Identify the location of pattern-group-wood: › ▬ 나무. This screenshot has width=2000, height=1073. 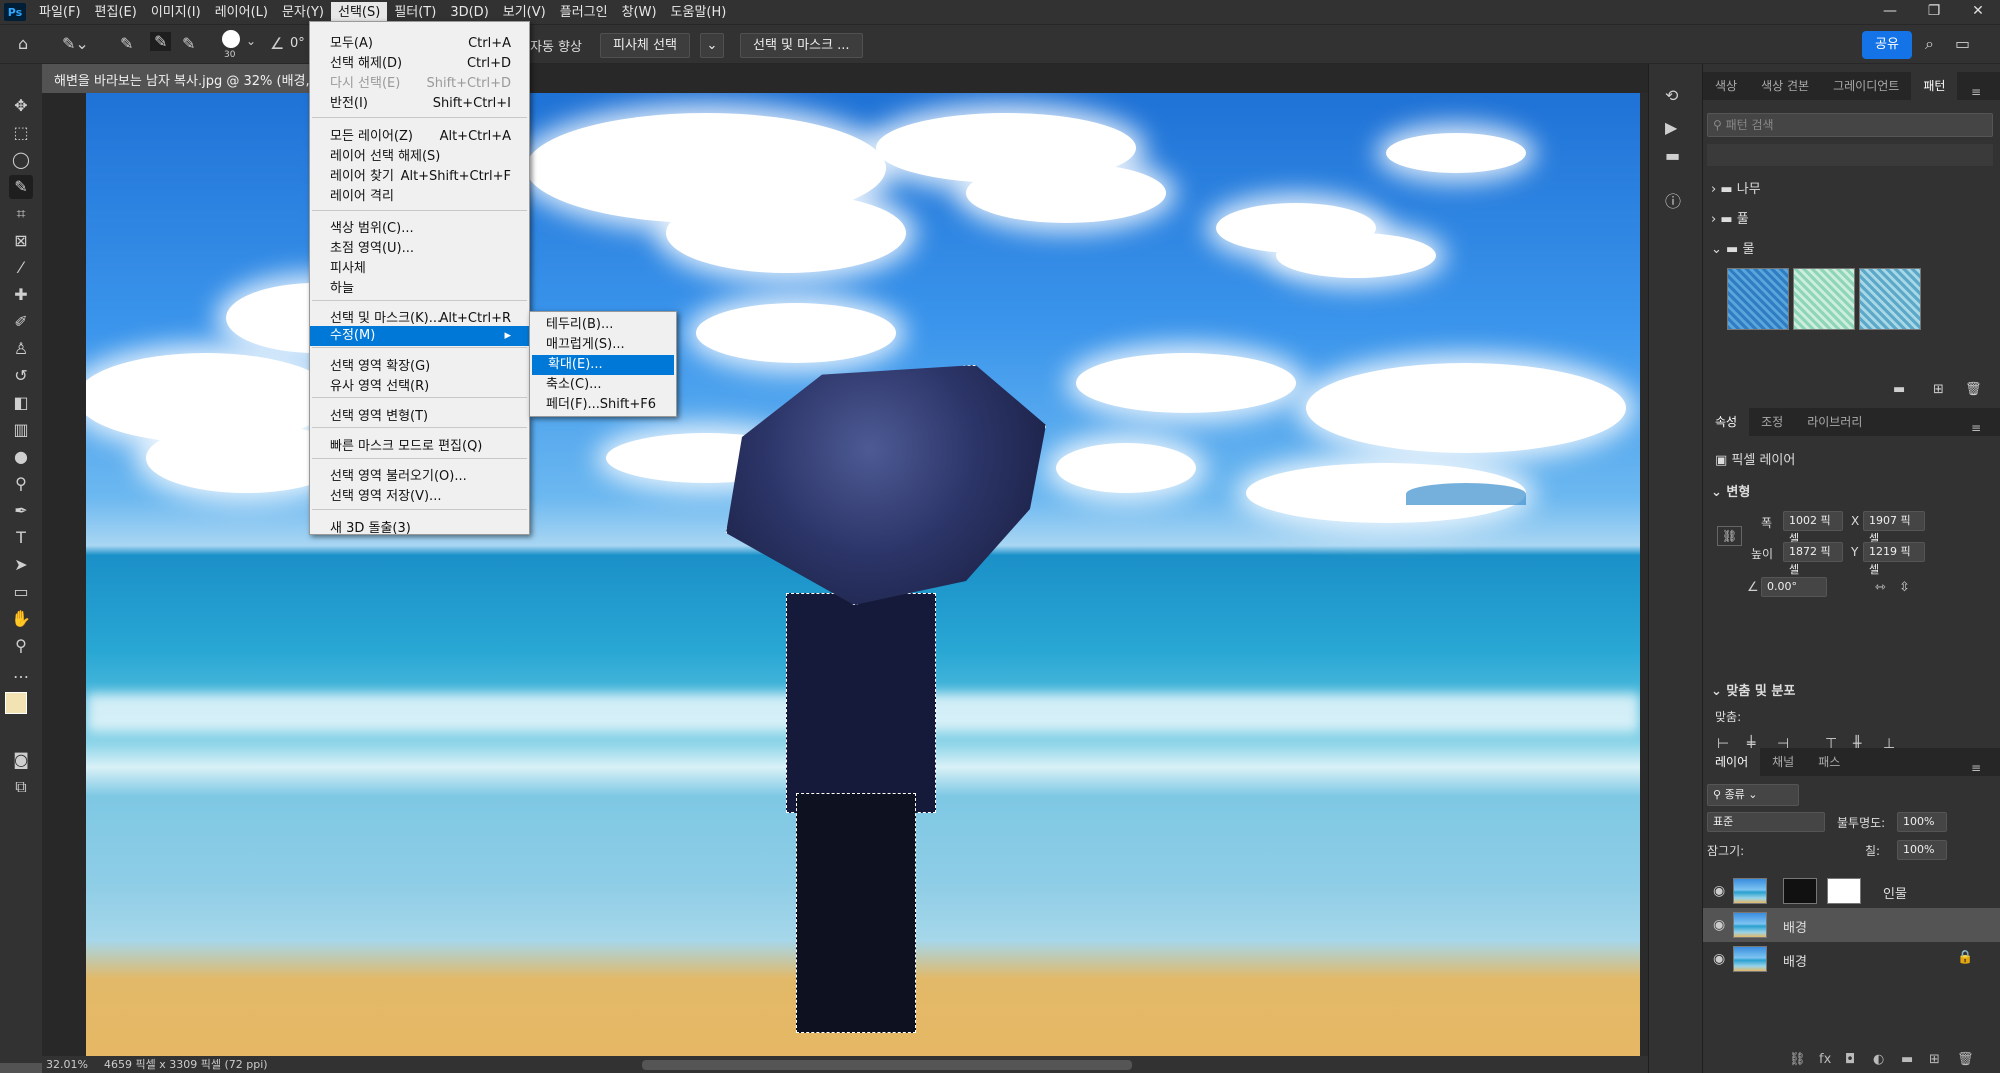
(1736, 187).